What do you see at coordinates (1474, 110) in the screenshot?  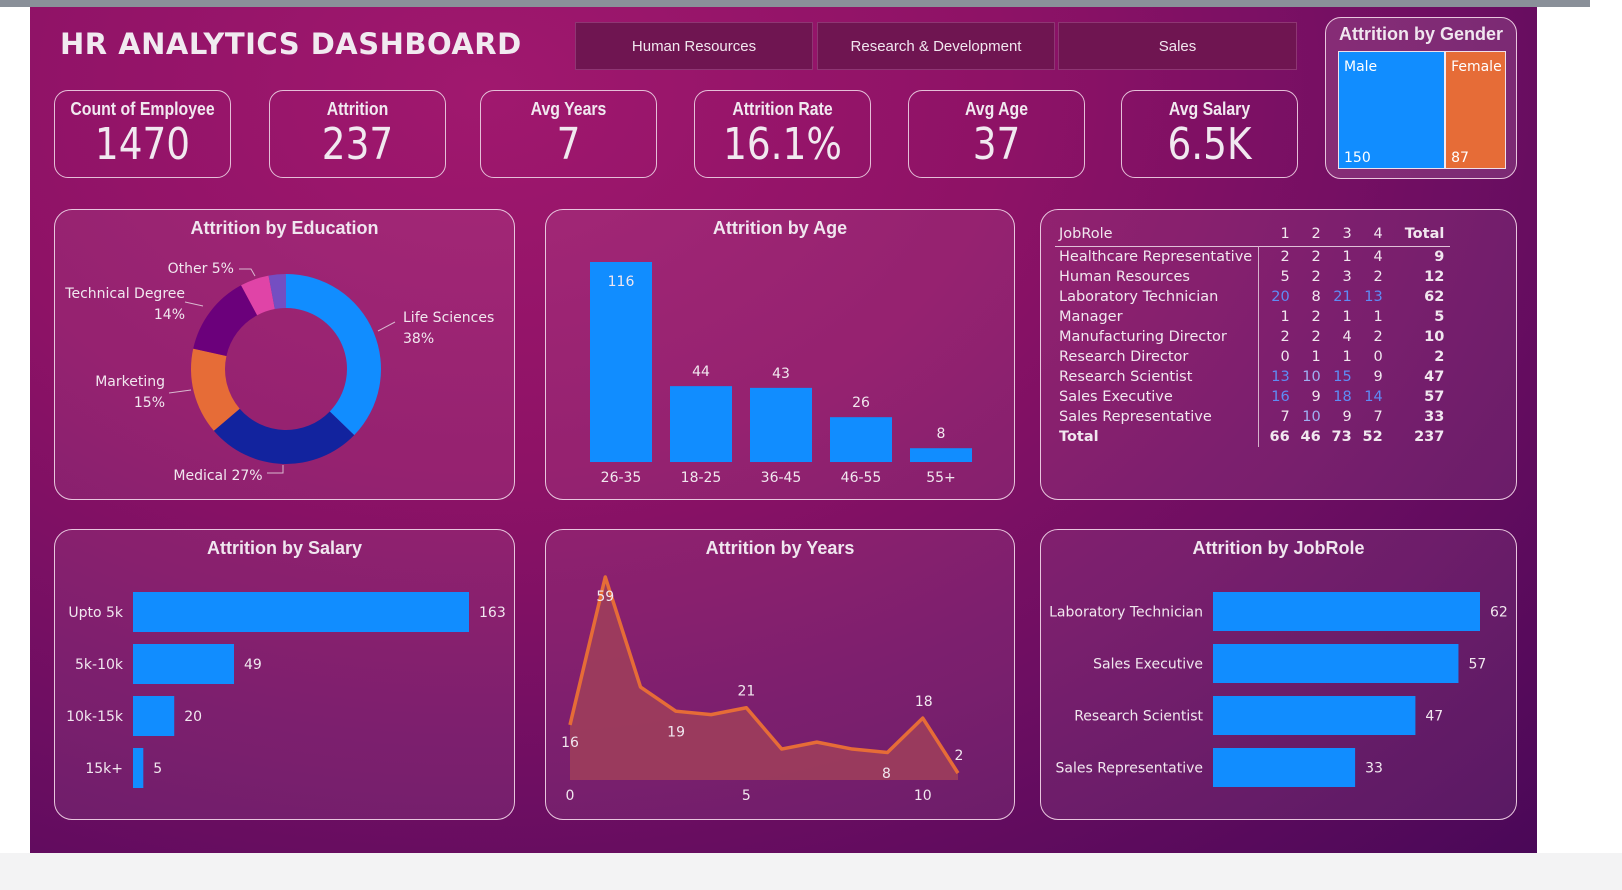 I see `treemap-tile-female: Female 87` at bounding box center [1474, 110].